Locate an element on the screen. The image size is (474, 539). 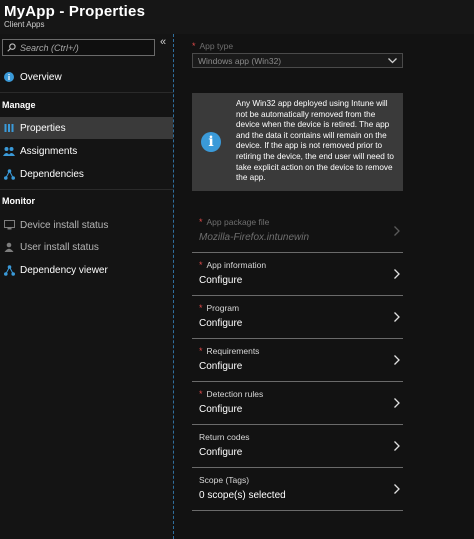
info-circle-icon is located at coordinates (9, 77).